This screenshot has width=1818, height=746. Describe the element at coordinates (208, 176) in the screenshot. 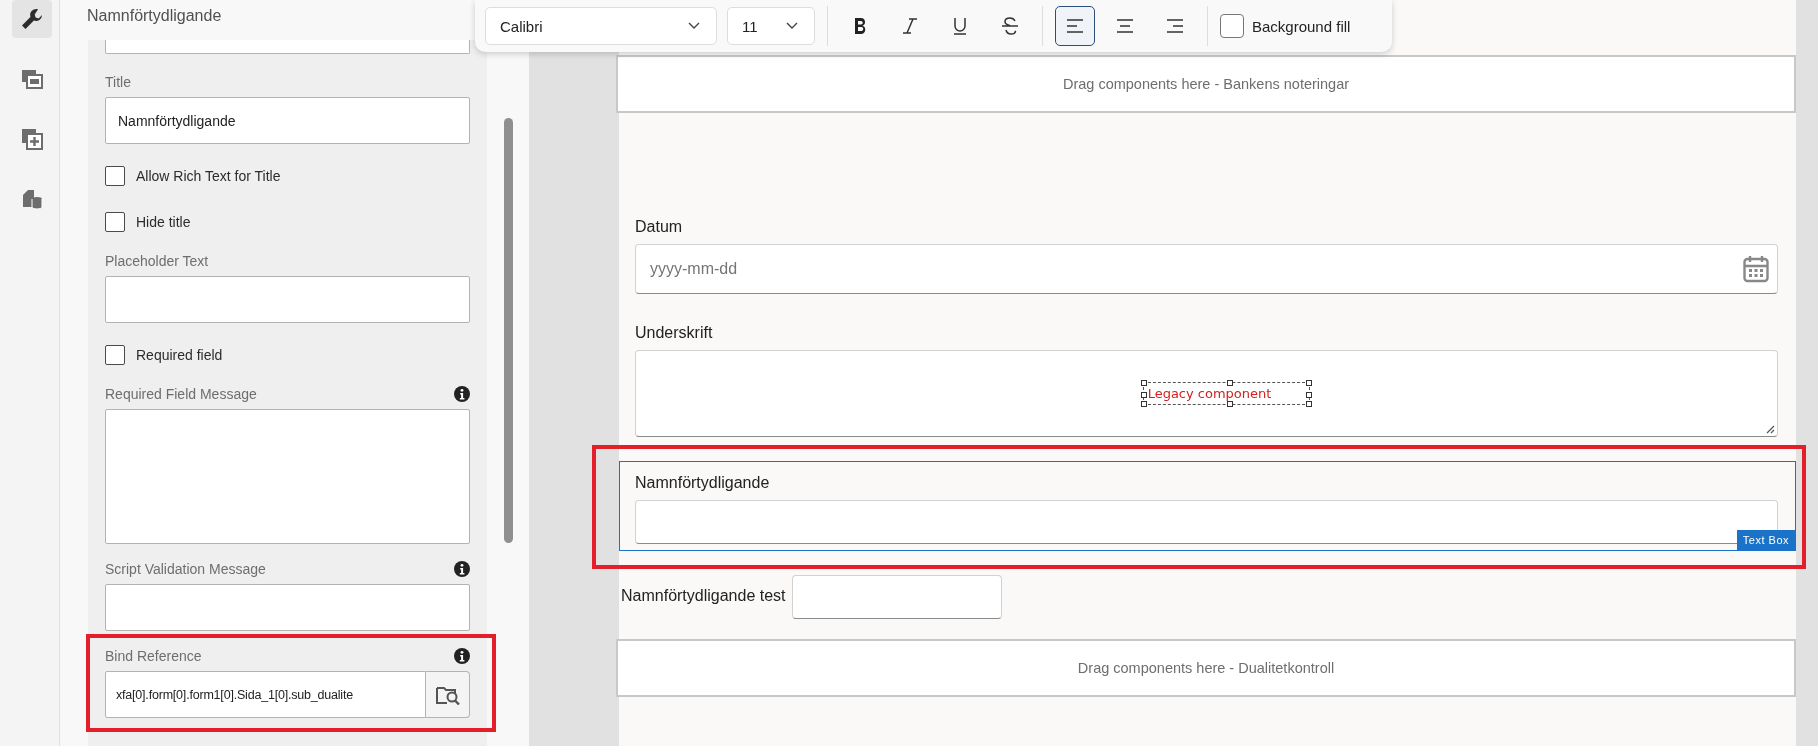

I see `checkbox-label: Allow Rich Text for Title` at that location.